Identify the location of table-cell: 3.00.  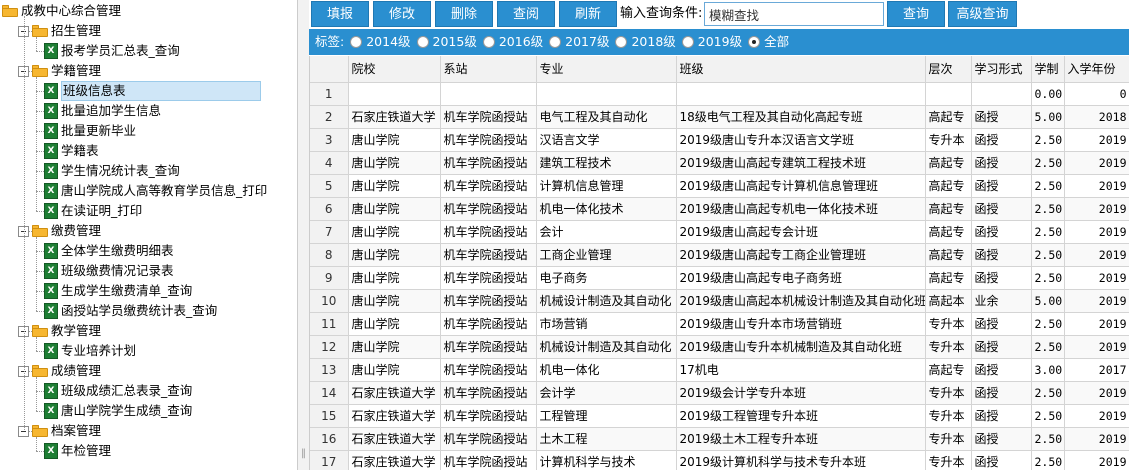
(1048, 370).